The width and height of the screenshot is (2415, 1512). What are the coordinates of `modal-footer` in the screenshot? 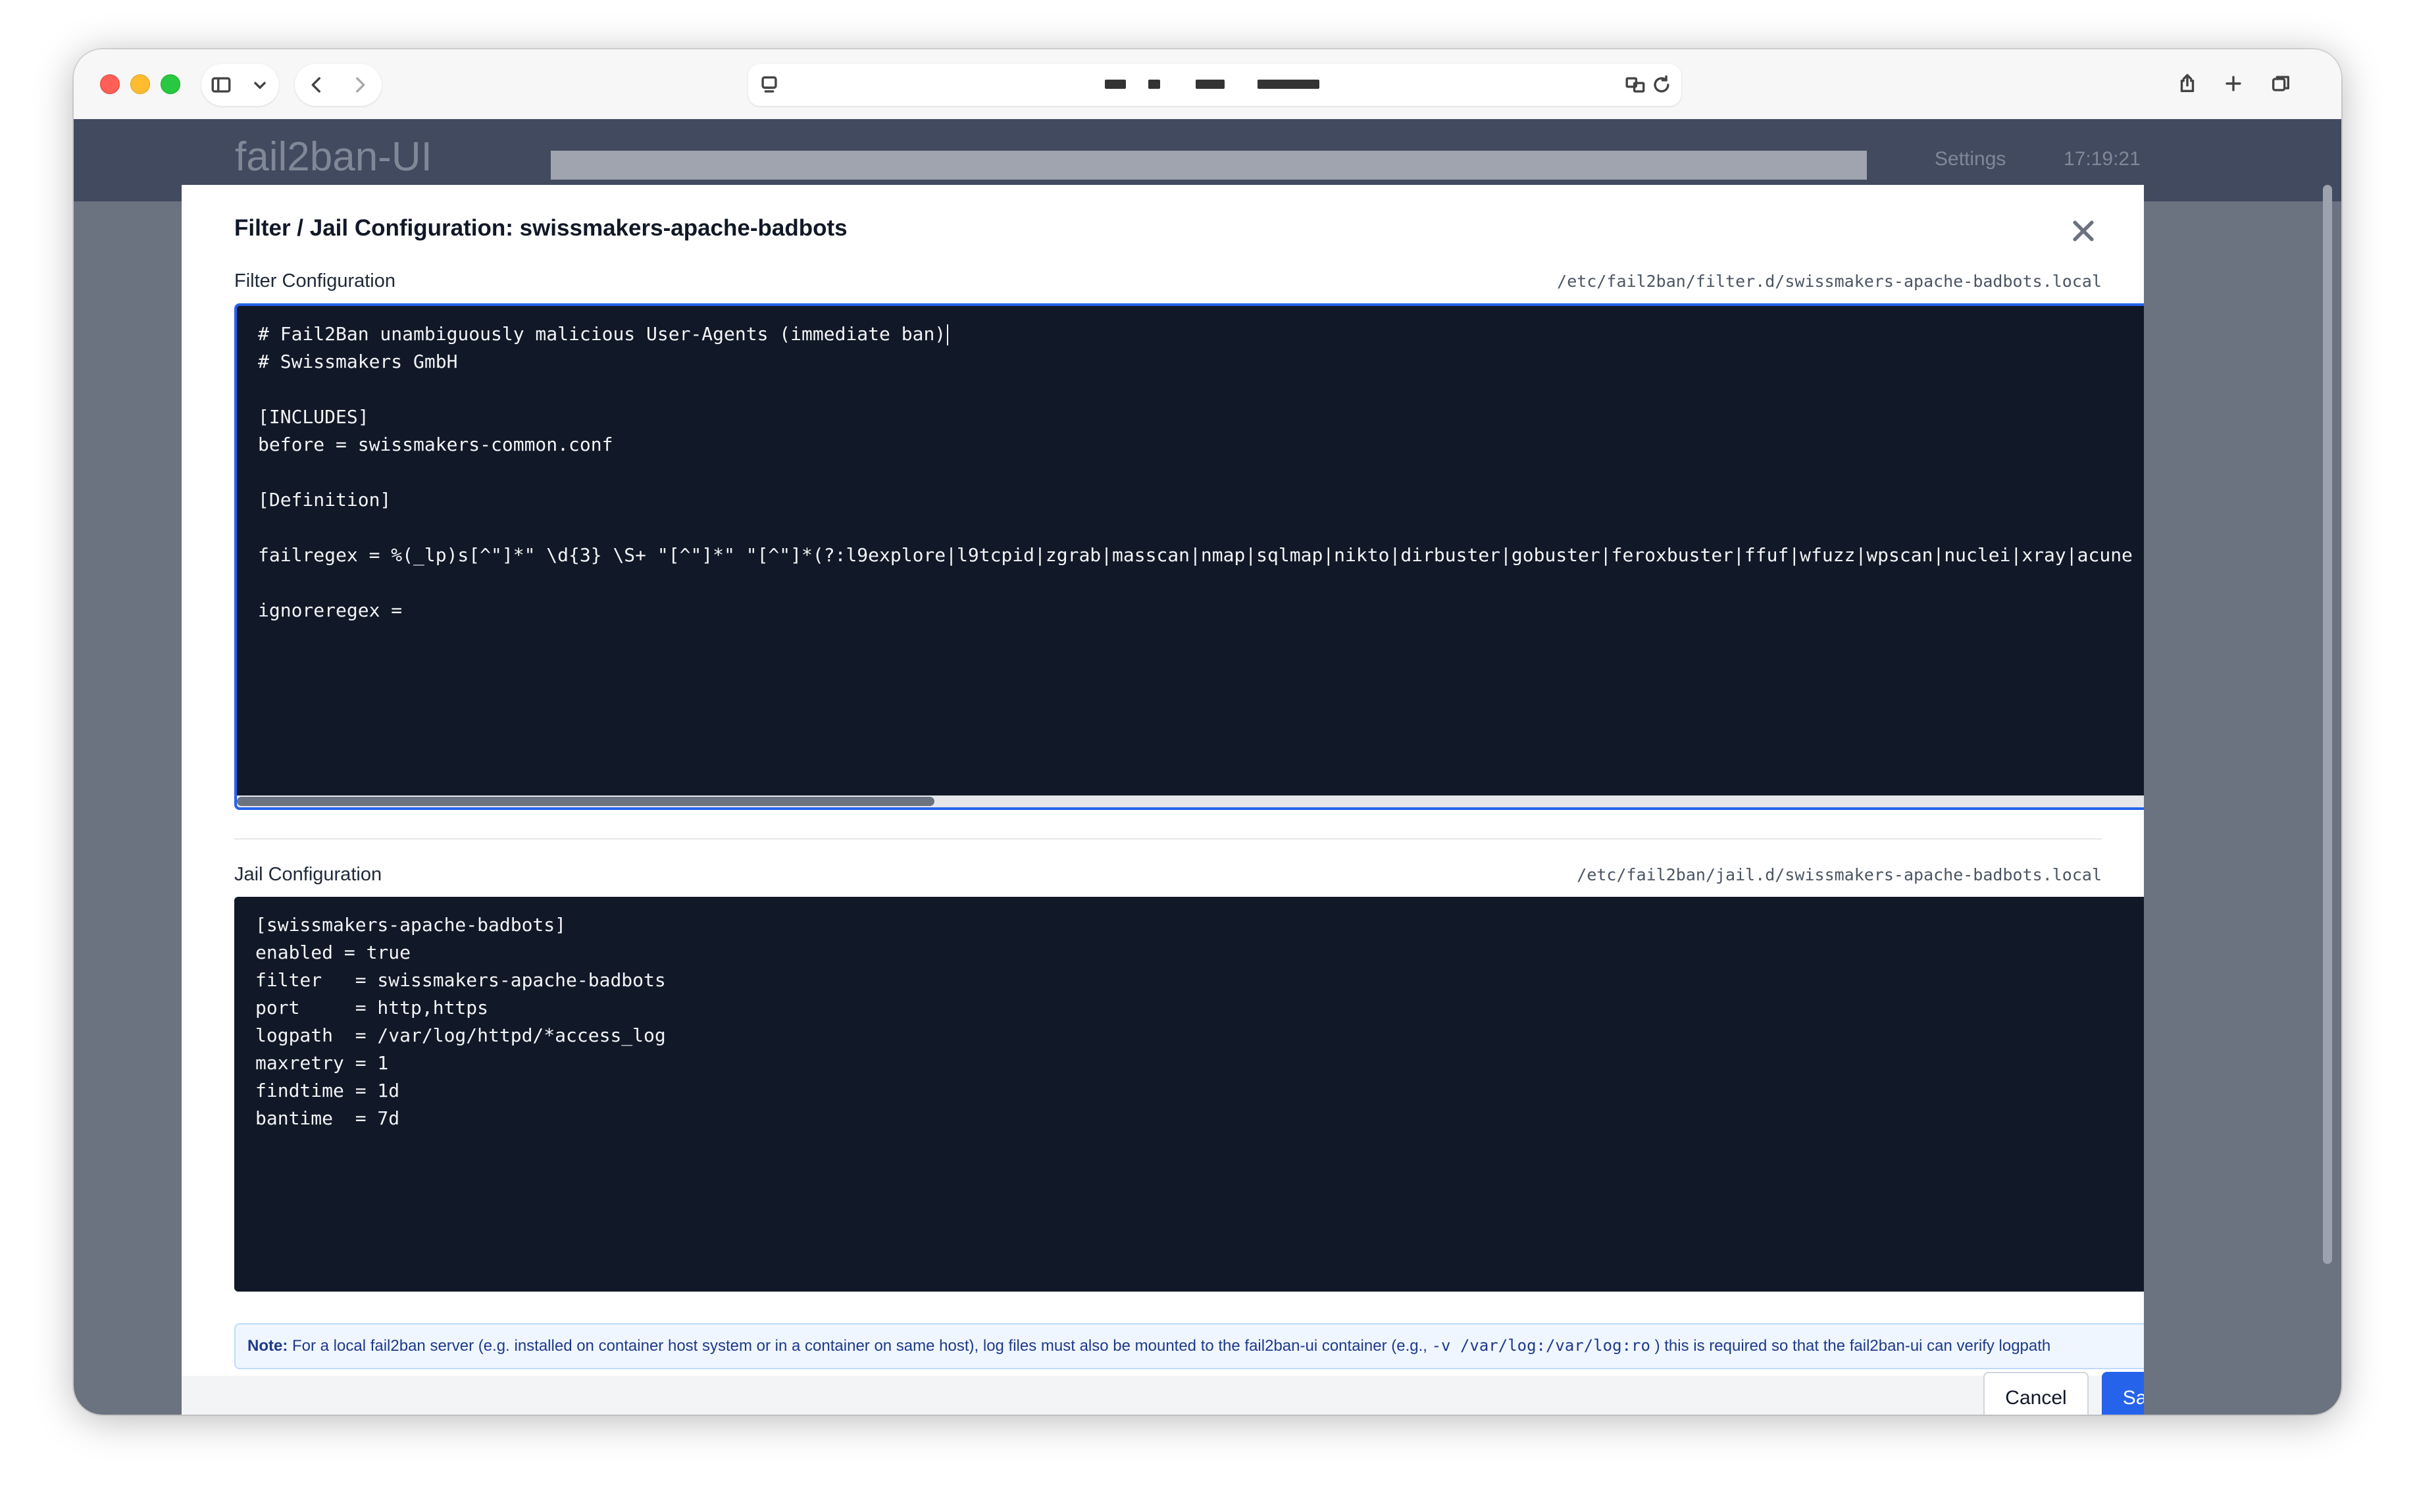 It's located at (1163, 1395).